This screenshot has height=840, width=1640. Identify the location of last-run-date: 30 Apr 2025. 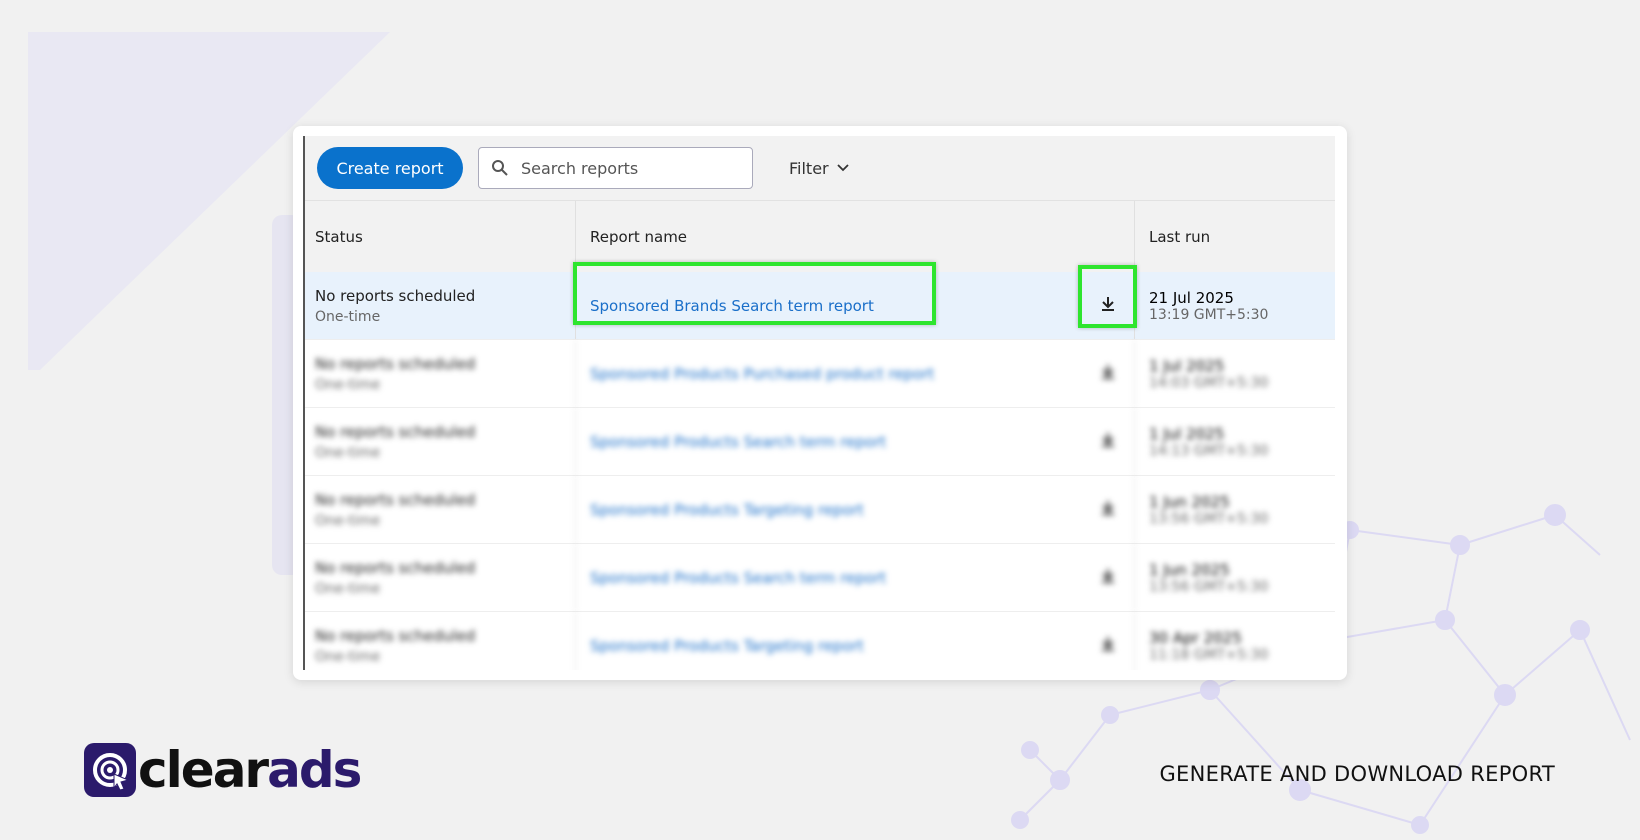
(1195, 637).